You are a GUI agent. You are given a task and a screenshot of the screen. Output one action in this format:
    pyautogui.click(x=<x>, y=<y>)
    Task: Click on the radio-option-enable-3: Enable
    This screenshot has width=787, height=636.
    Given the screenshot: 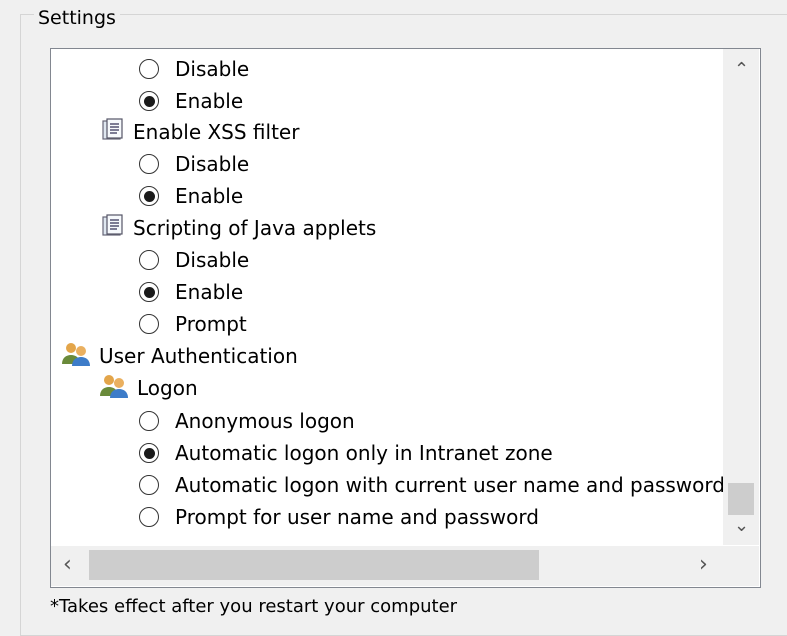 What is the action you would take?
    pyautogui.click(x=191, y=292)
    